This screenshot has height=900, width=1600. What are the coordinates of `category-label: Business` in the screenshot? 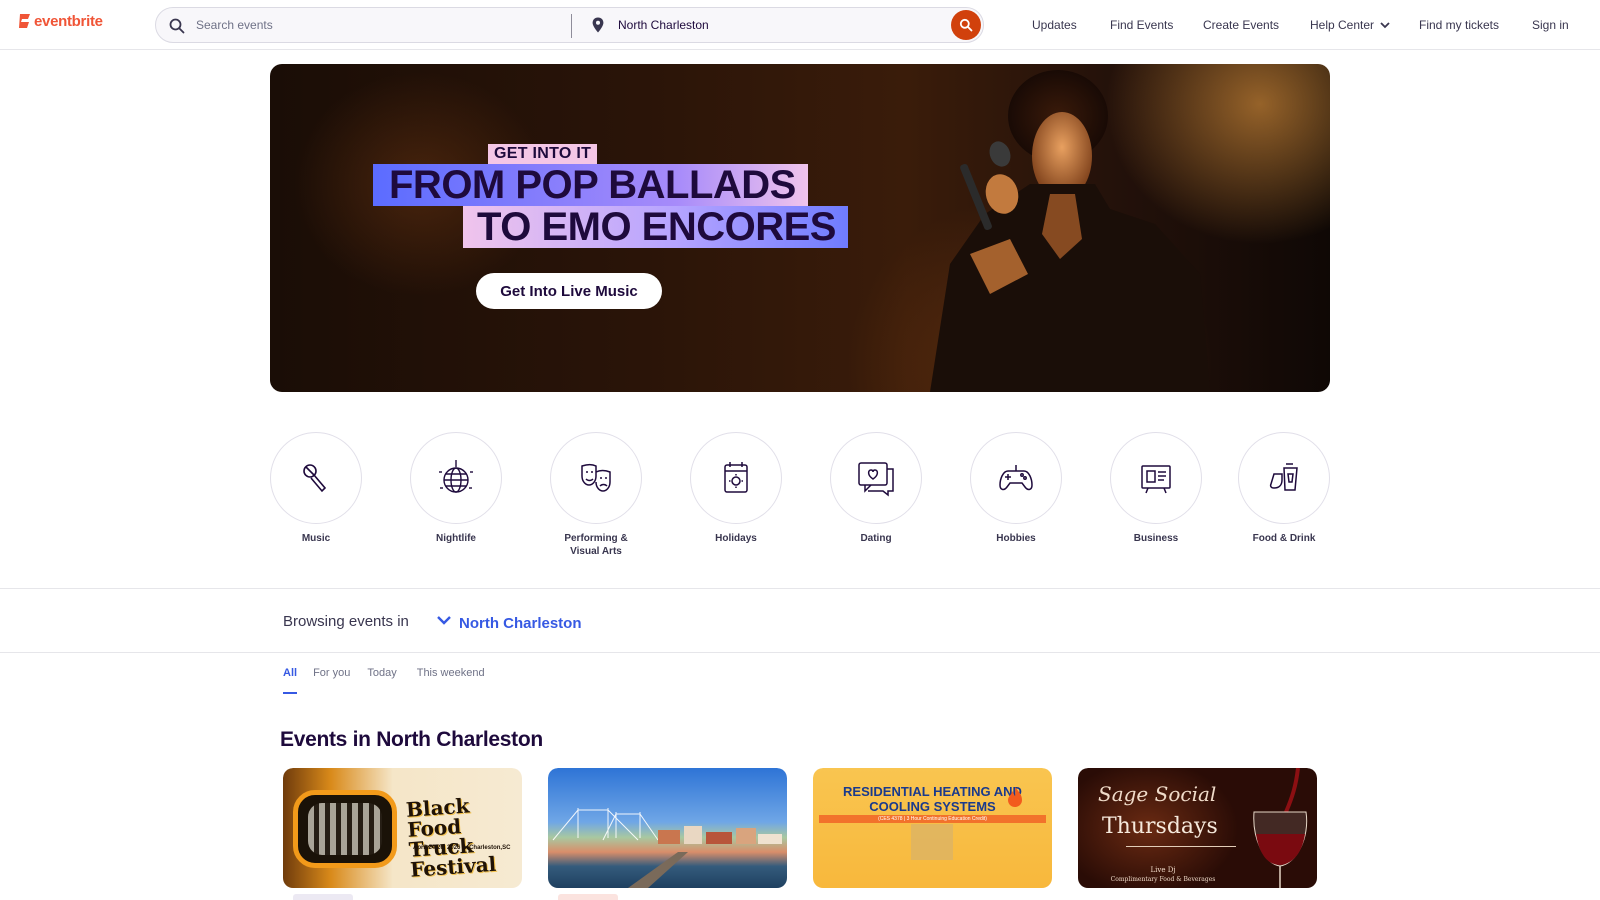 It's located at (1156, 538).